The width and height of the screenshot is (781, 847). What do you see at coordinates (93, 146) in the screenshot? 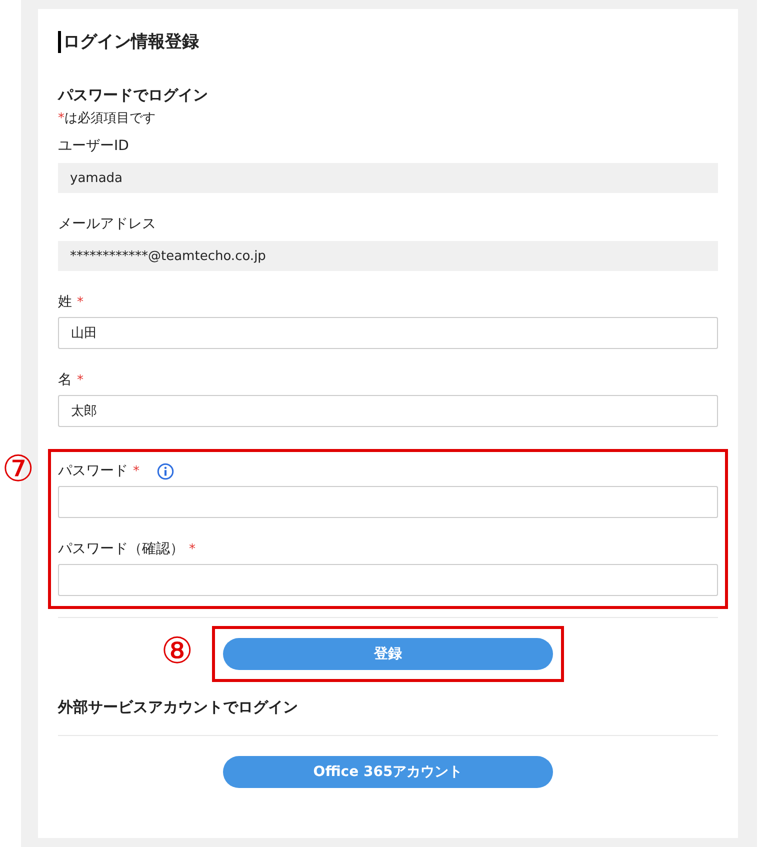
I see `field-label: ユーザーID` at bounding box center [93, 146].